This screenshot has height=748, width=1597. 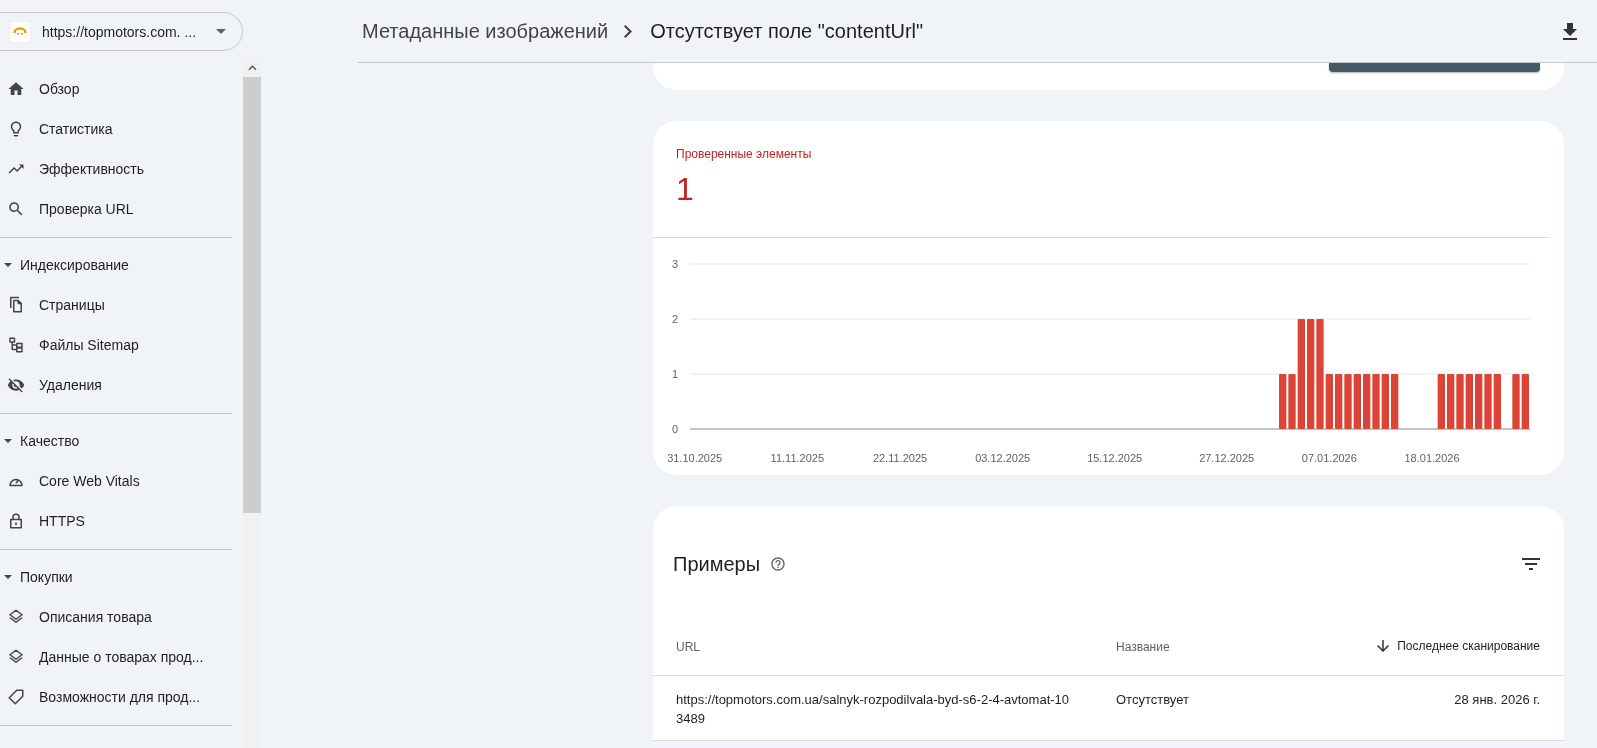 What do you see at coordinates (116, 89) in the screenshot?
I see `nav-item: Обзор` at bounding box center [116, 89].